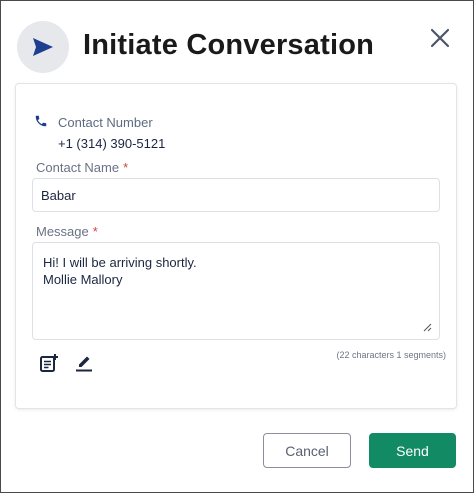 This screenshot has height=493, width=474. I want to click on contact-number-value: +1 (314) 390-5121, so click(112, 143).